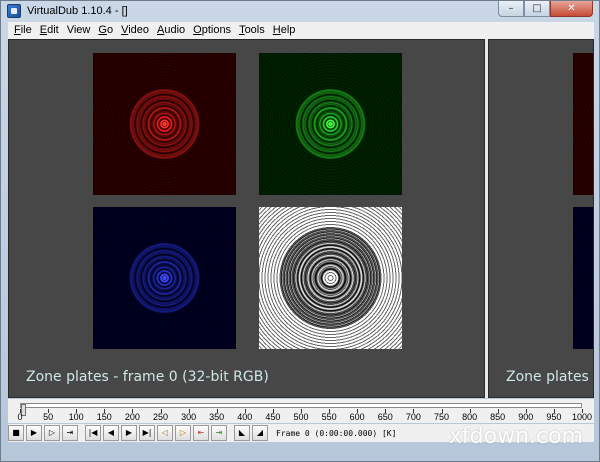 This screenshot has width=600, height=462. What do you see at coordinates (76, 417) in the screenshot?
I see `timeline-tick-label: 100` at bounding box center [76, 417].